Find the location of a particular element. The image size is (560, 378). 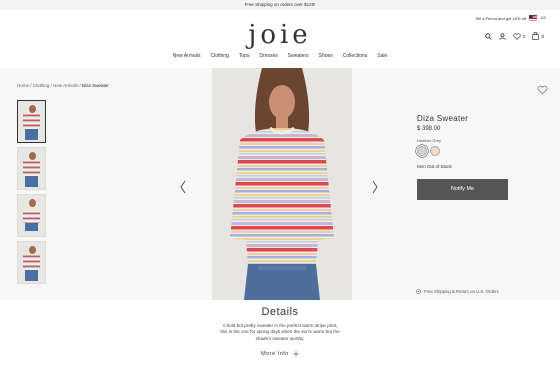

nav-dresses: Dresses is located at coordinates (268, 56).